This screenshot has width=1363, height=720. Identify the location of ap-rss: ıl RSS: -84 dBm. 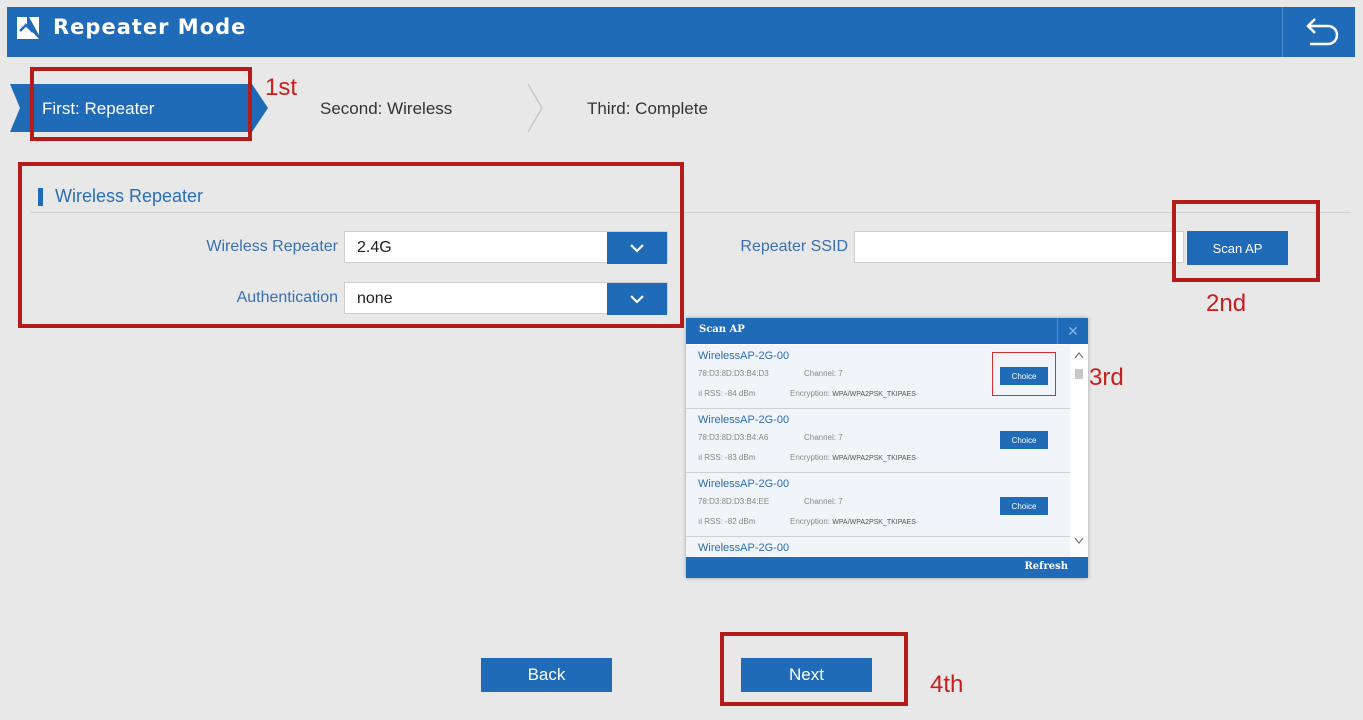
(727, 393).